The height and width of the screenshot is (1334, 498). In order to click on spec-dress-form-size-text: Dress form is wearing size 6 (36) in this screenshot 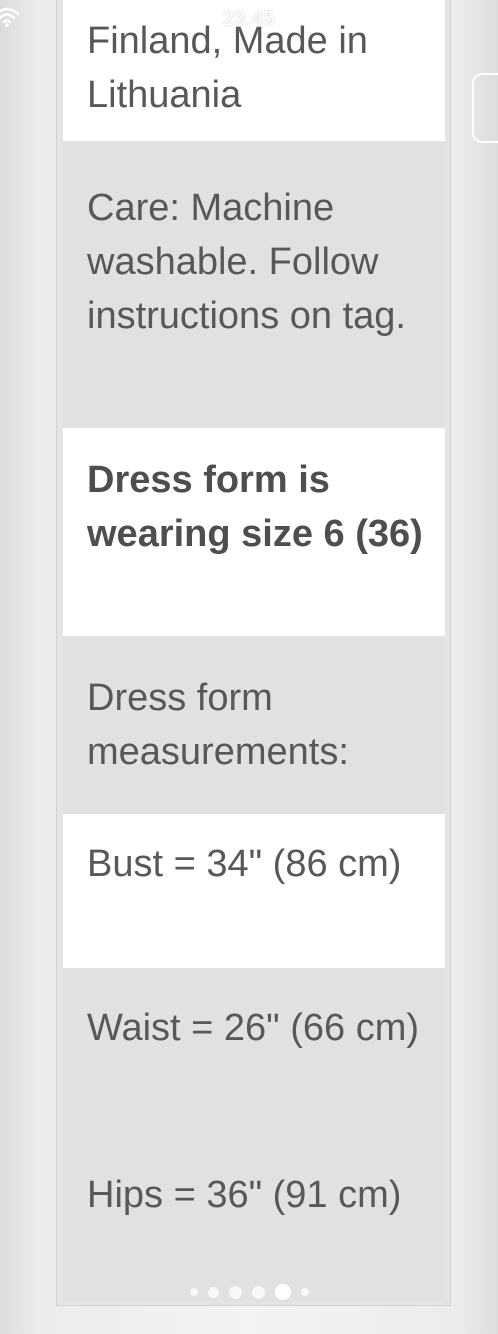, I will do `click(255, 507)`.